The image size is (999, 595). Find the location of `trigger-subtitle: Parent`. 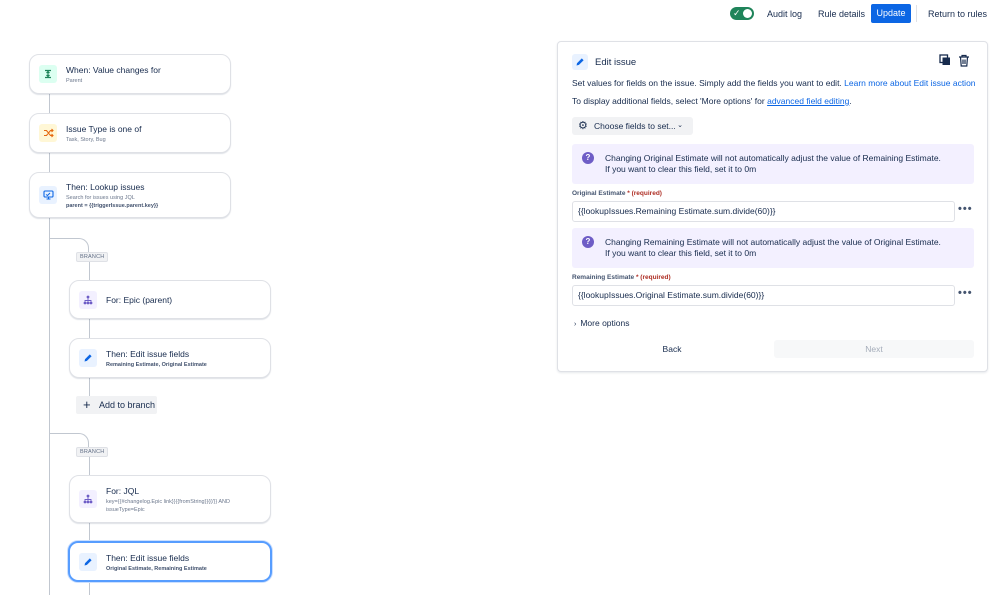

trigger-subtitle: Parent is located at coordinates (74, 81).